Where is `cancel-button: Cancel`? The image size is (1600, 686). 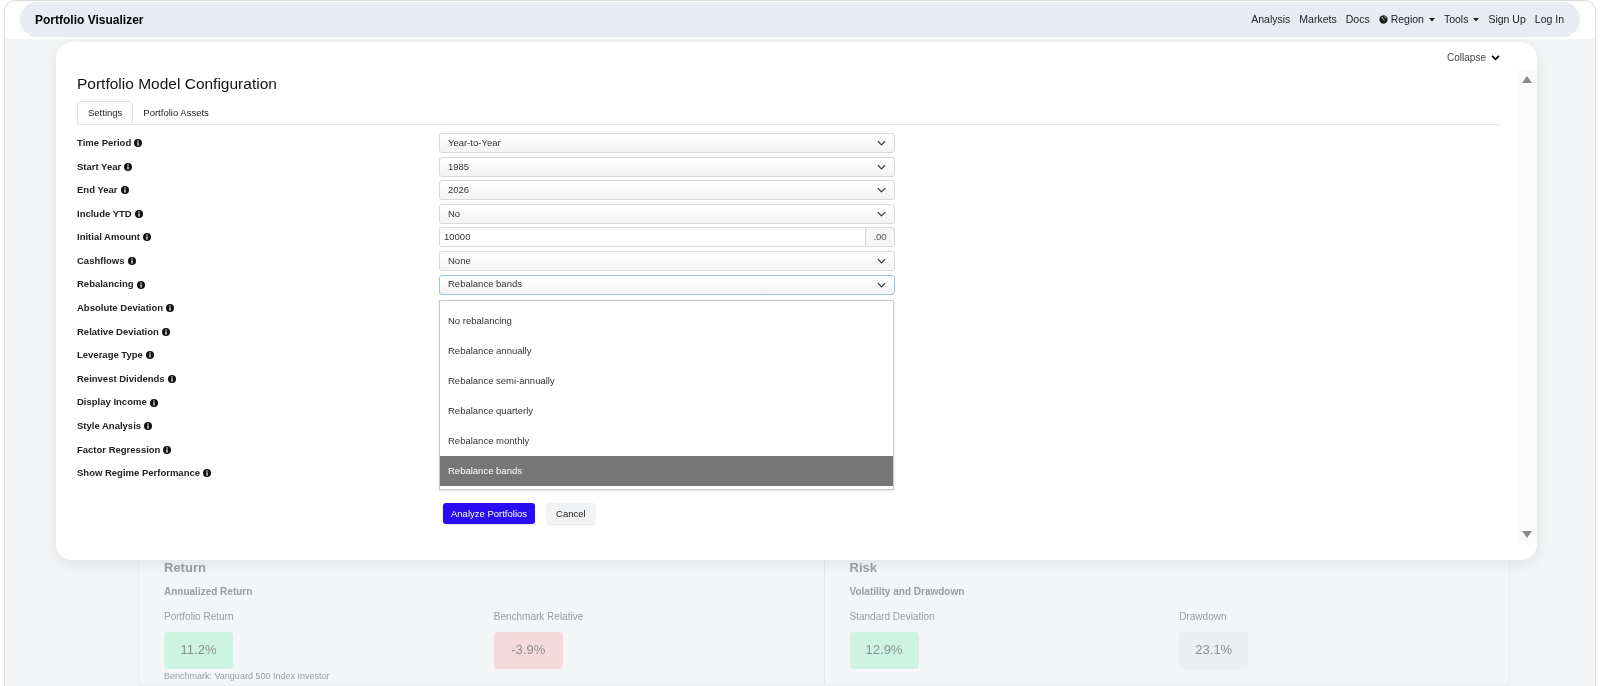 cancel-button: Cancel is located at coordinates (571, 514).